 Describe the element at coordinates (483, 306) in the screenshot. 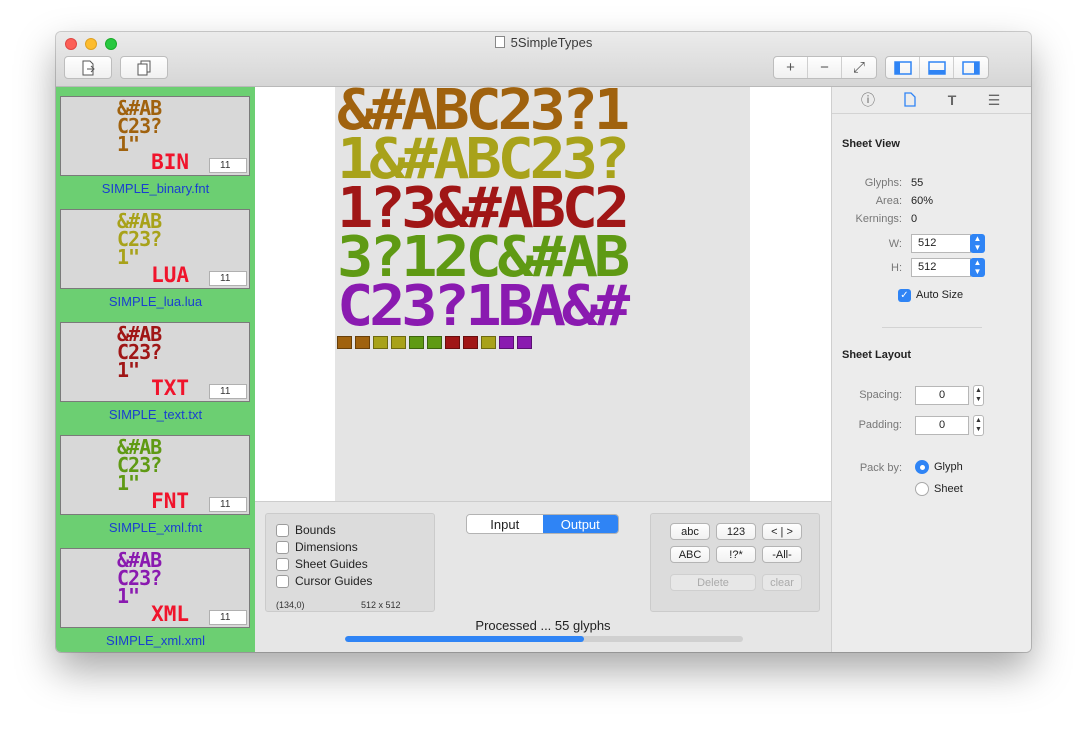

I see `glyph-row: C23?1BA&#` at that location.